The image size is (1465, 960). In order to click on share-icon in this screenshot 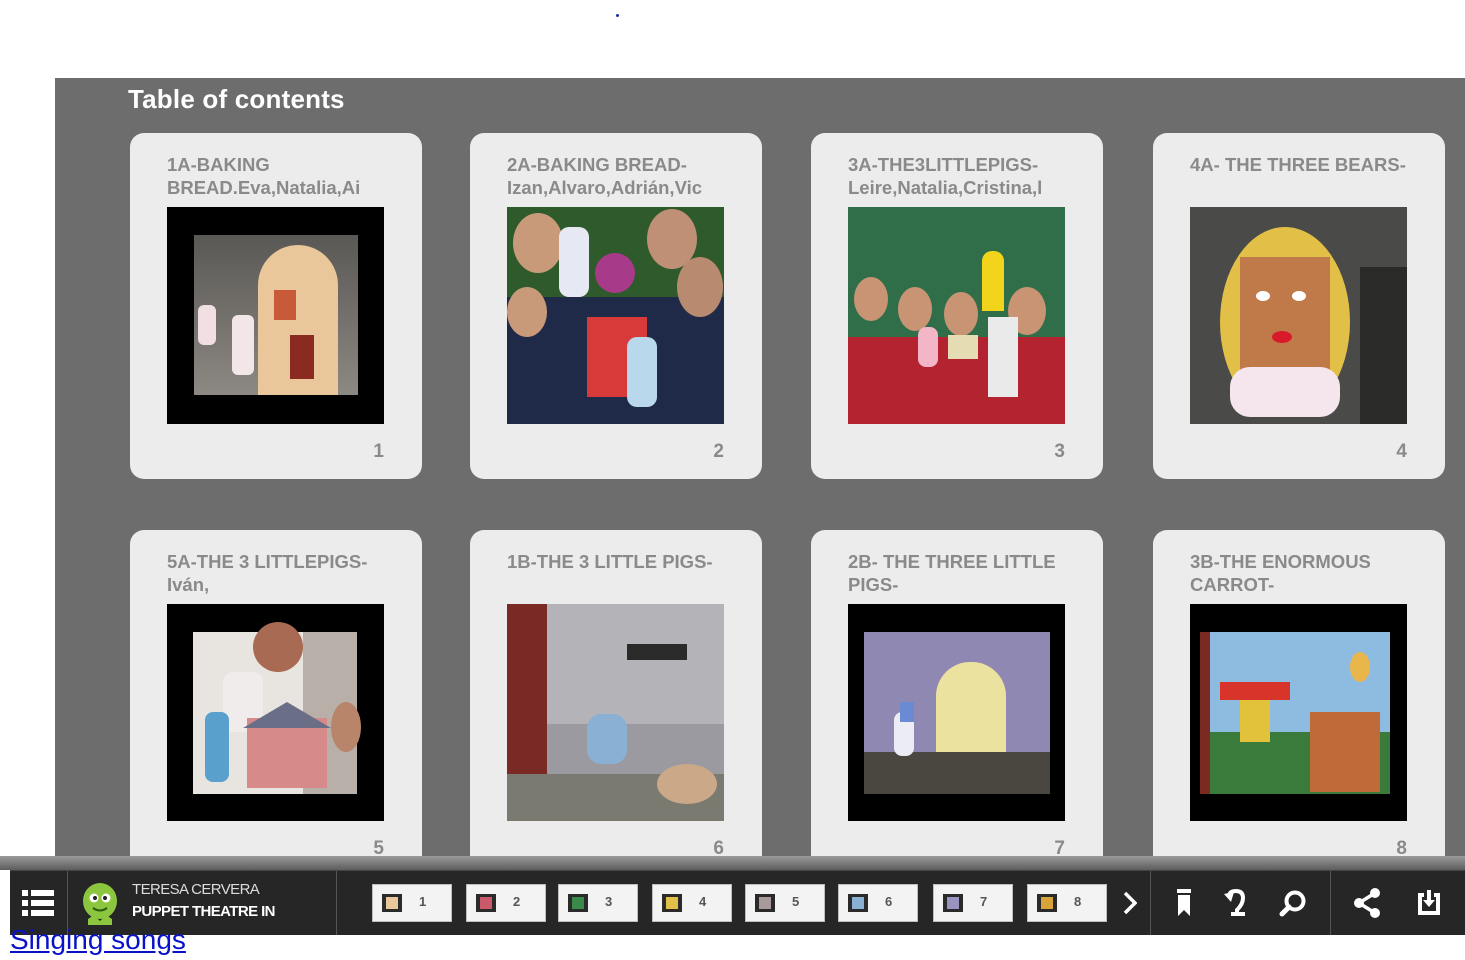, I will do `click(1367, 903)`.